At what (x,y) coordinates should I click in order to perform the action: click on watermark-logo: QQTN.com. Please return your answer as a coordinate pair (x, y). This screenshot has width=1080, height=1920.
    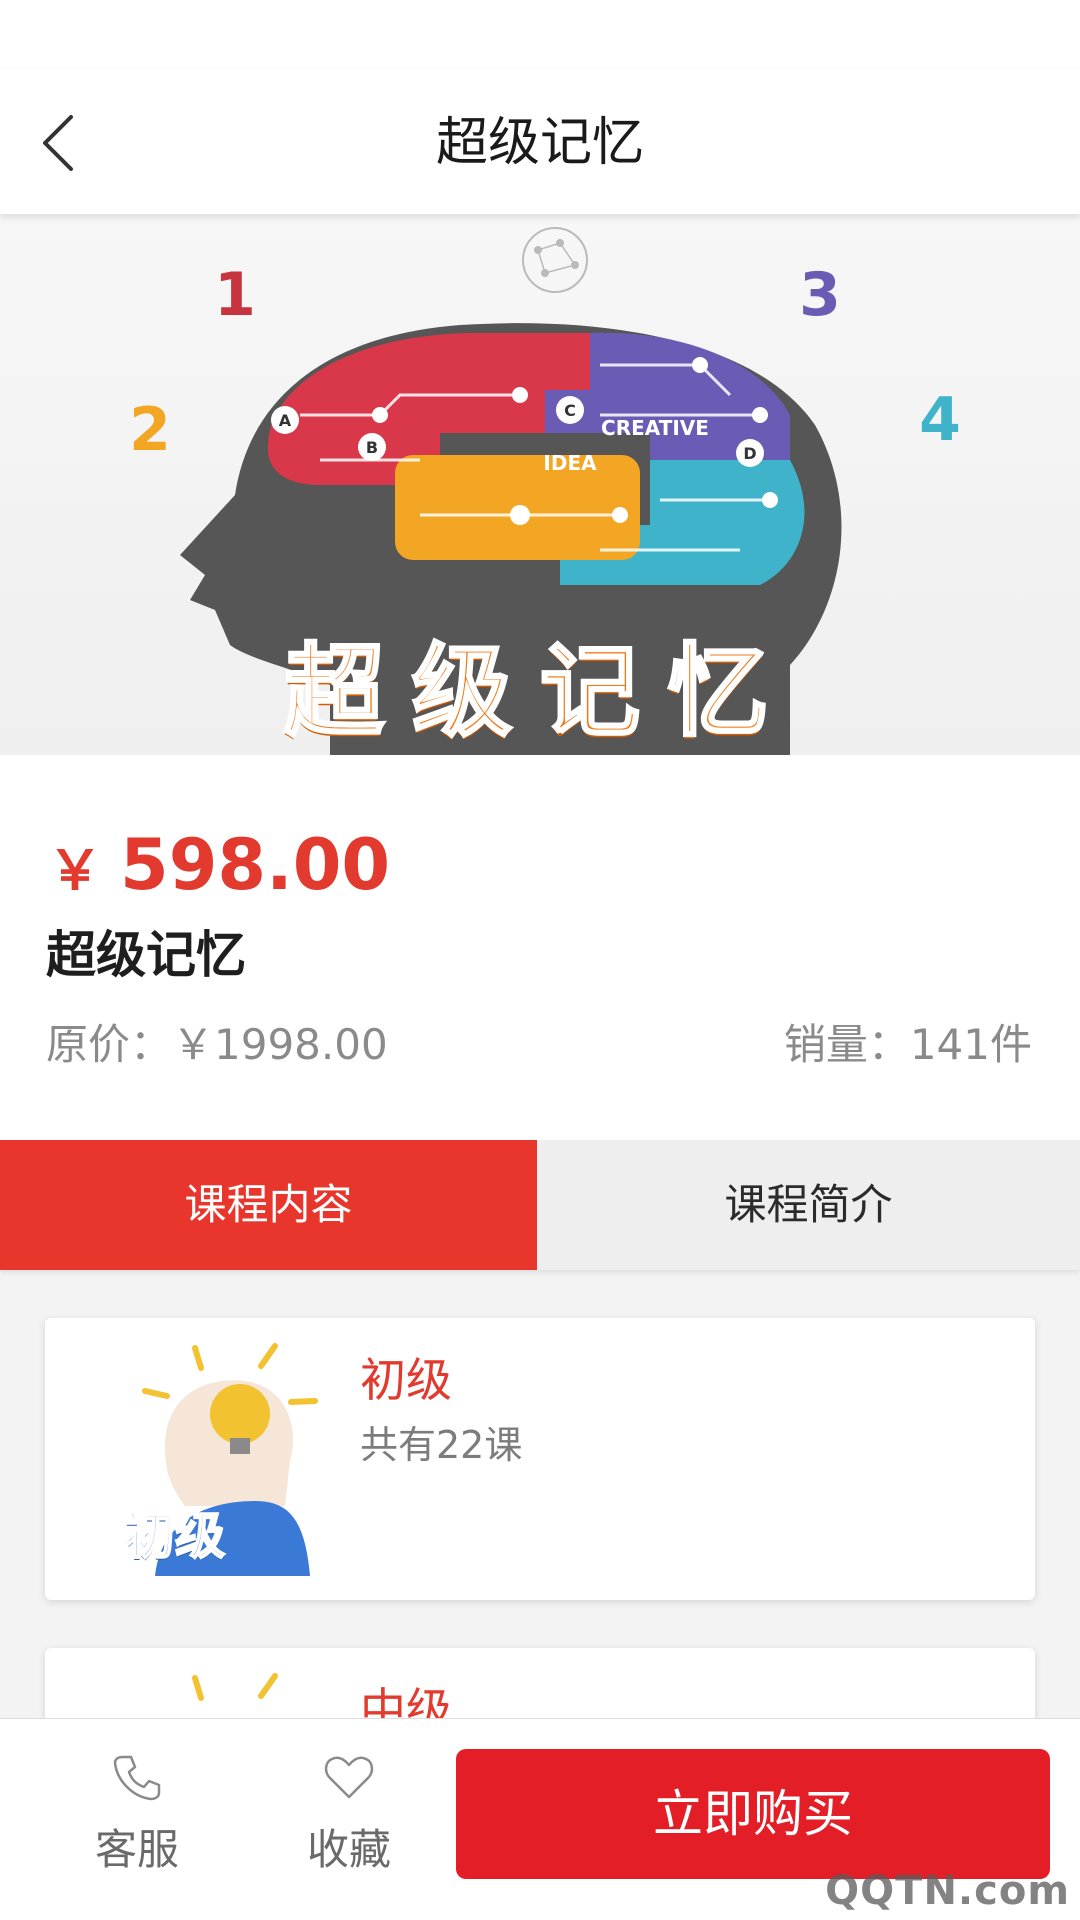
    Looking at the image, I should click on (947, 1891).